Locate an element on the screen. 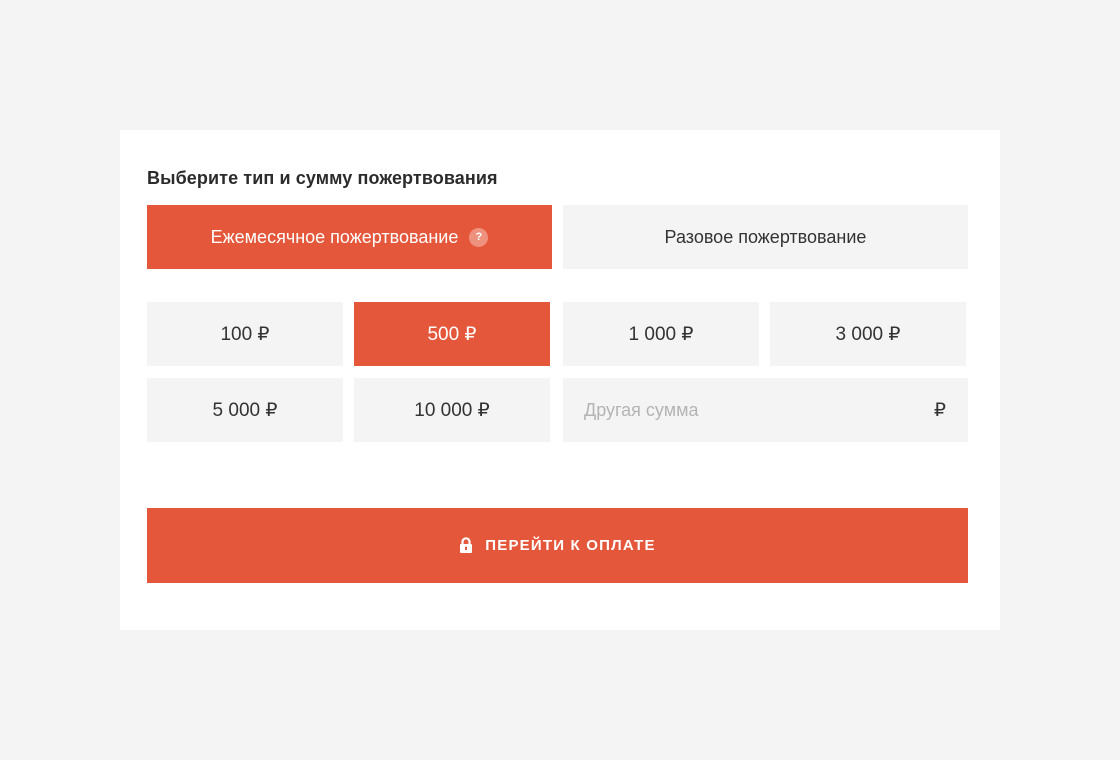 The width and height of the screenshot is (1120, 760). tab-one-time-label: Разовое пожертвование is located at coordinates (765, 236).